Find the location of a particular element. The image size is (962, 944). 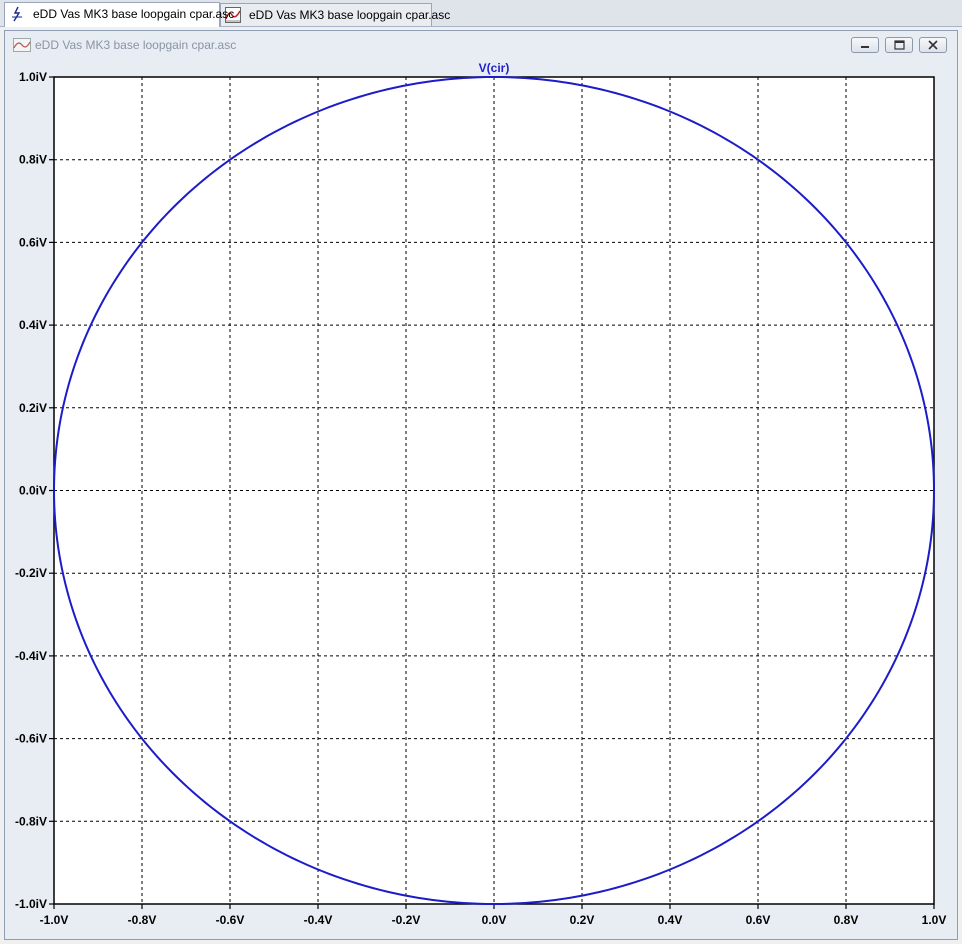

x-tick-label: 0.8V is located at coordinates (846, 920).